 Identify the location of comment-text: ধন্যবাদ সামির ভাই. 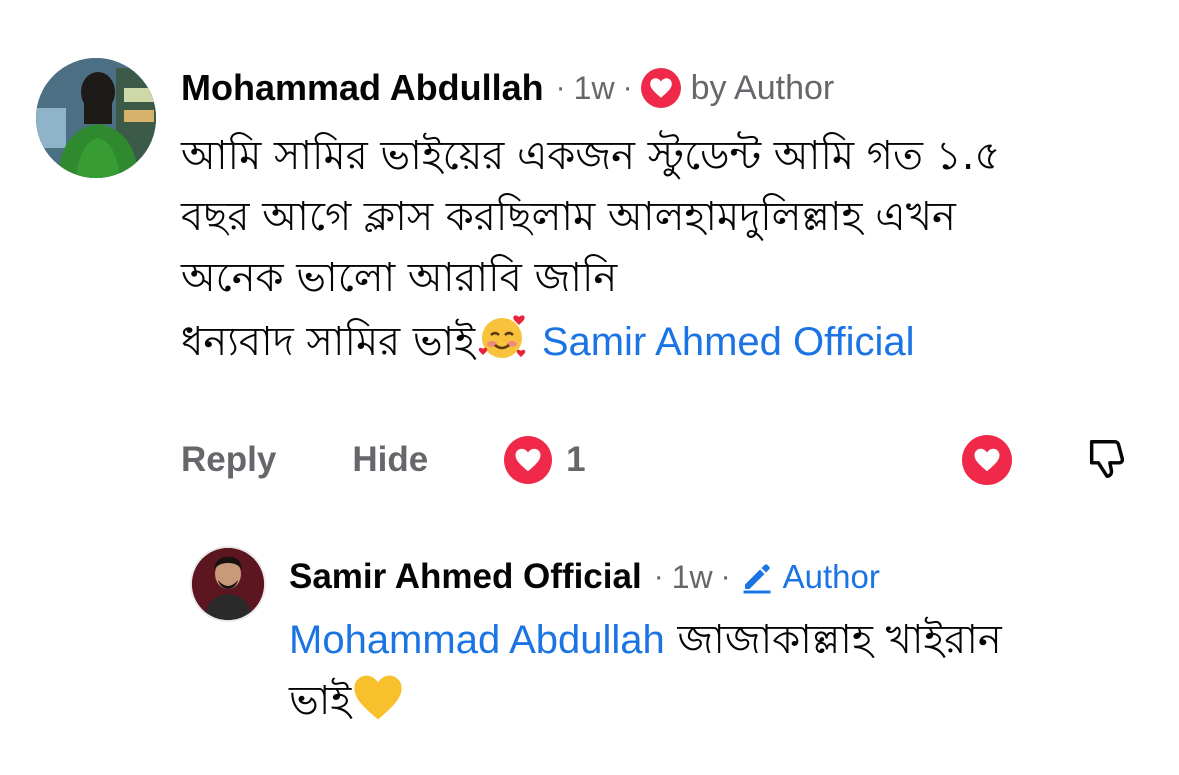
(328, 342).